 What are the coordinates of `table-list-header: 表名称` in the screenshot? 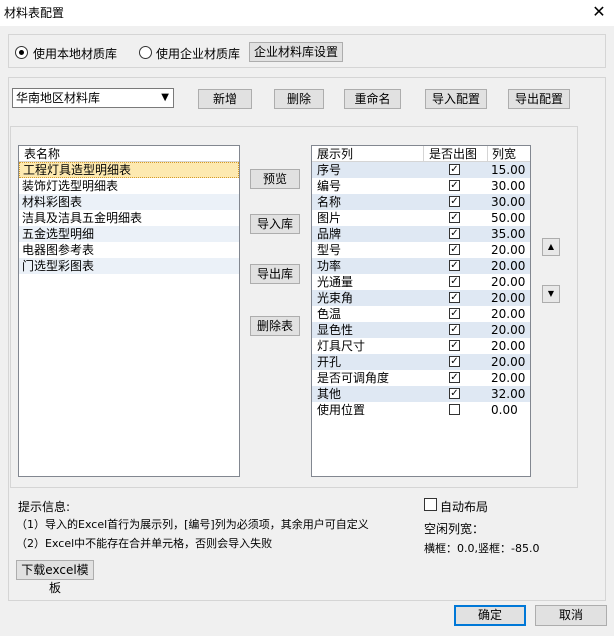 It's located at (129, 154).